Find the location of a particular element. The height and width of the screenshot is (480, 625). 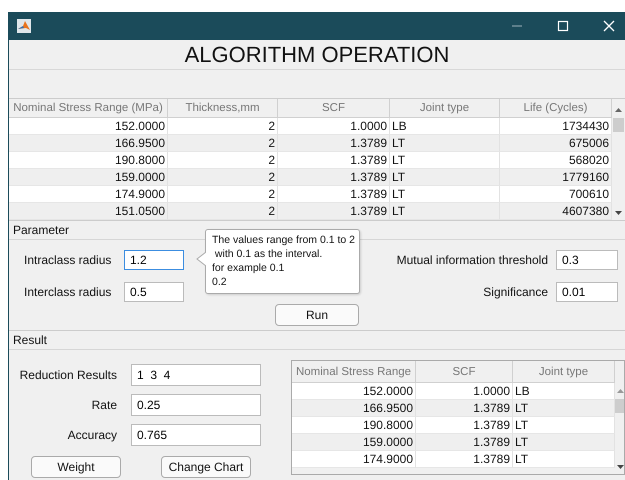

input-field: 0.01 is located at coordinates (587, 292).